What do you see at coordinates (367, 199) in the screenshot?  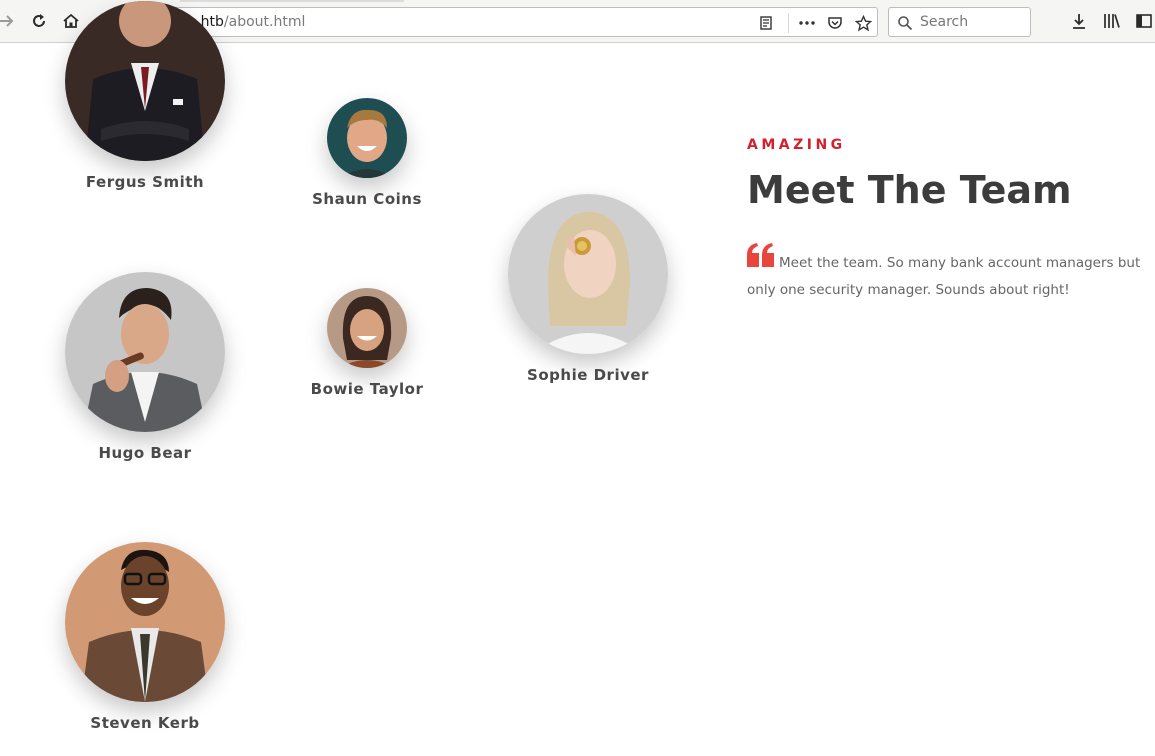 I see `member-name: Shaun Coins` at bounding box center [367, 199].